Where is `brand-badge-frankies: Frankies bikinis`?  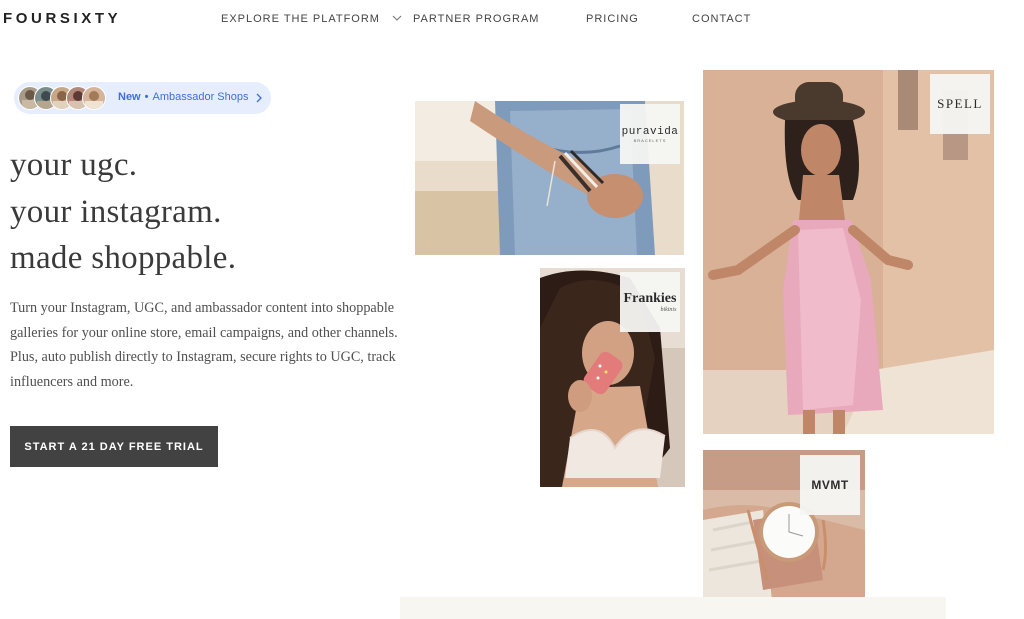 brand-badge-frankies: Frankies bikinis is located at coordinates (650, 302).